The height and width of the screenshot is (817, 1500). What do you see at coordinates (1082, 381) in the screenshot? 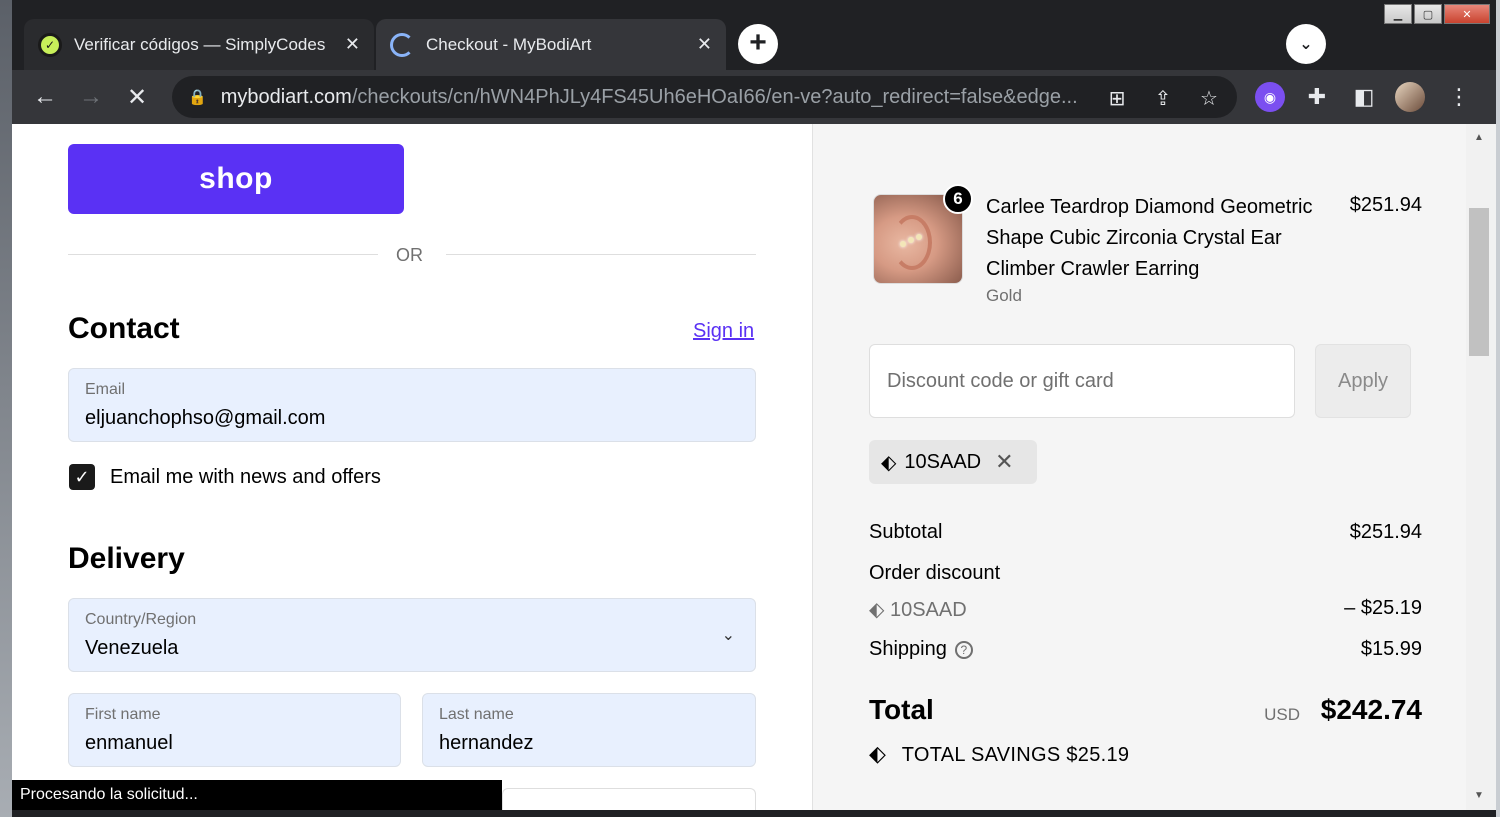
I see `discount-code-input: Discount code or gift card` at bounding box center [1082, 381].